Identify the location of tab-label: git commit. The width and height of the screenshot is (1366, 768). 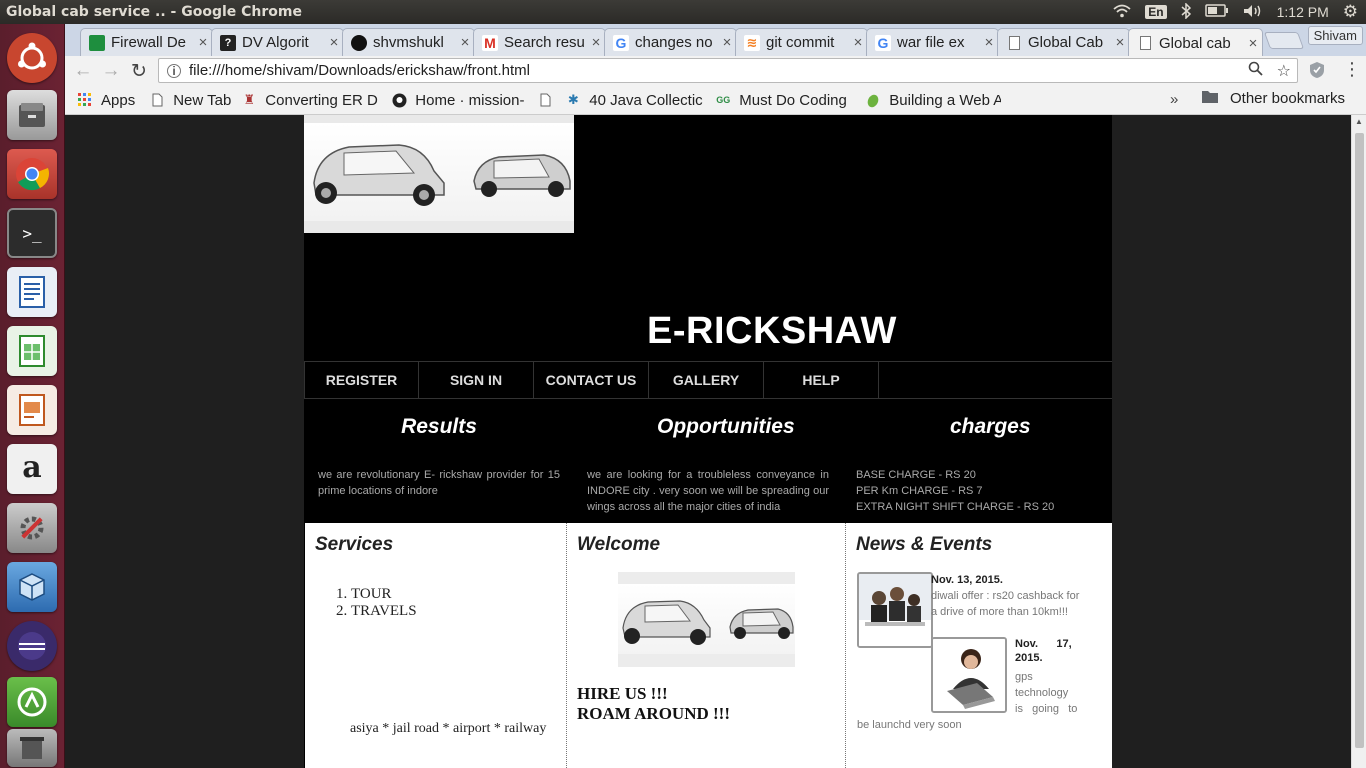
(800, 42).